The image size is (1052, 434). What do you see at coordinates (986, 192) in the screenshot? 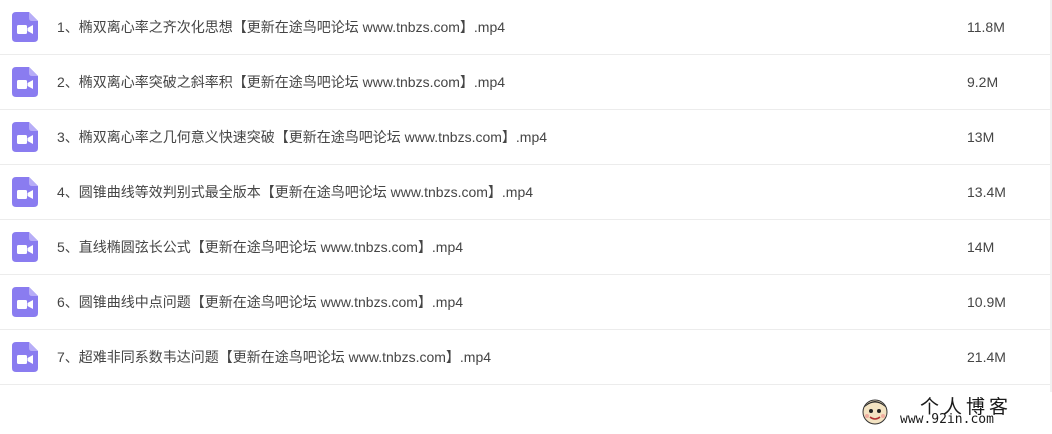
I see `file-size: 13.4M` at bounding box center [986, 192].